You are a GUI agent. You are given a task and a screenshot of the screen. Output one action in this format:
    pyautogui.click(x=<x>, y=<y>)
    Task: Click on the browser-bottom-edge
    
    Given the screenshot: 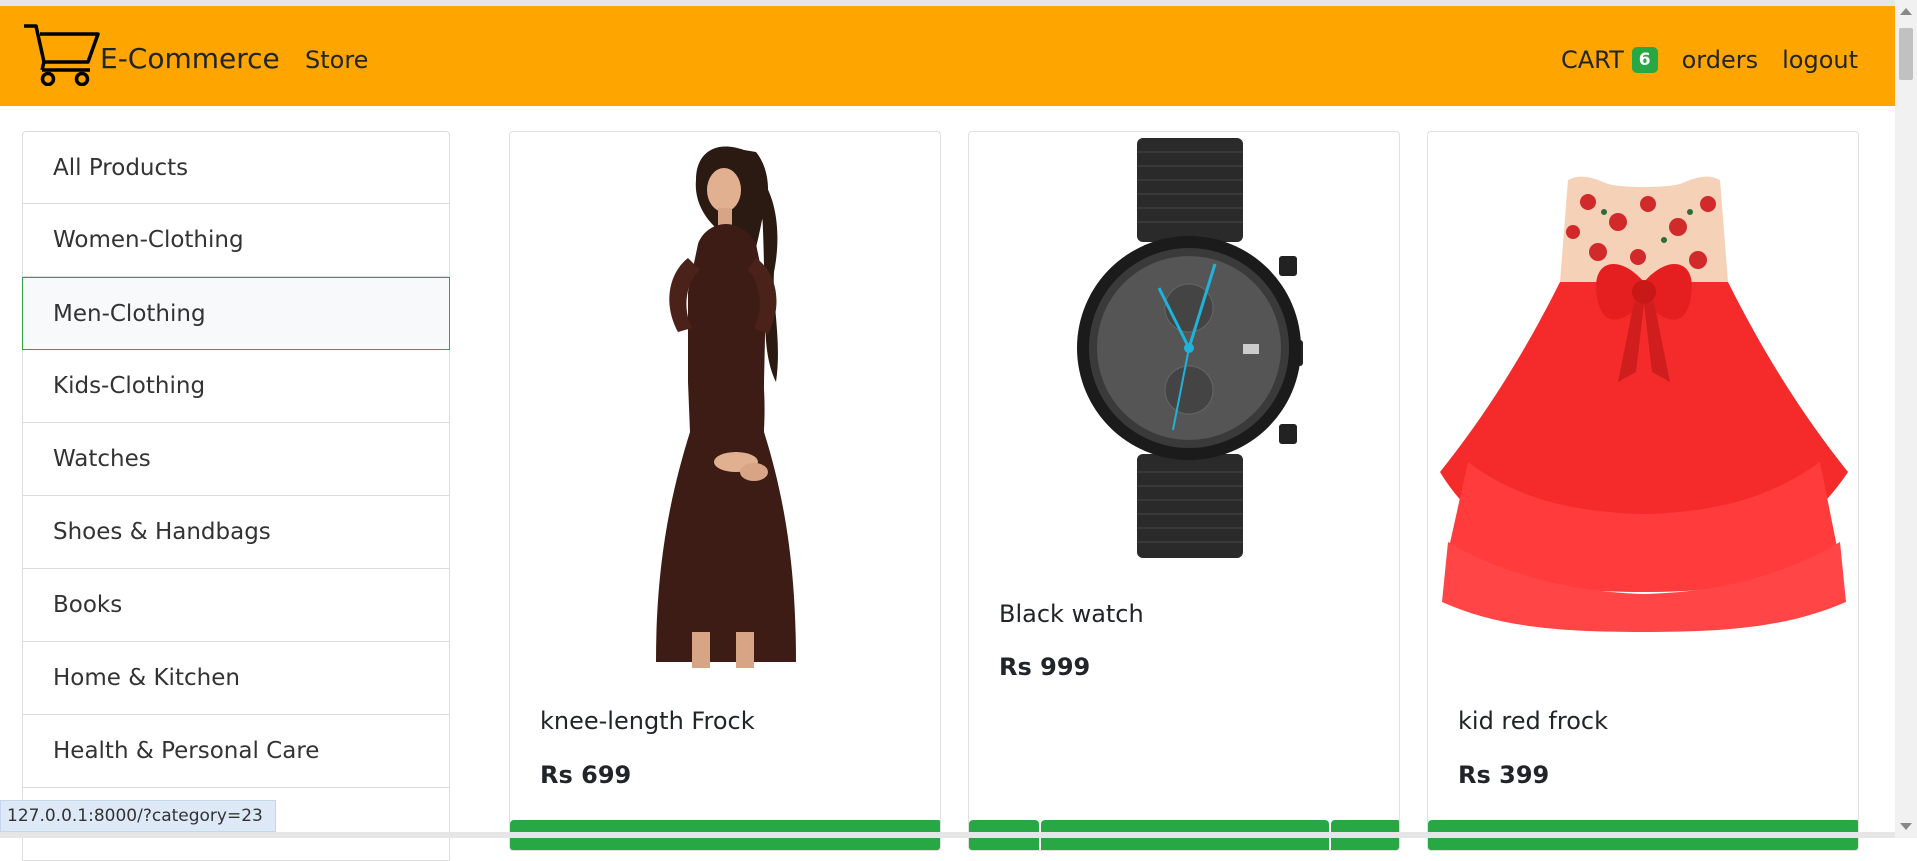 What is the action you would take?
    pyautogui.click(x=947, y=835)
    